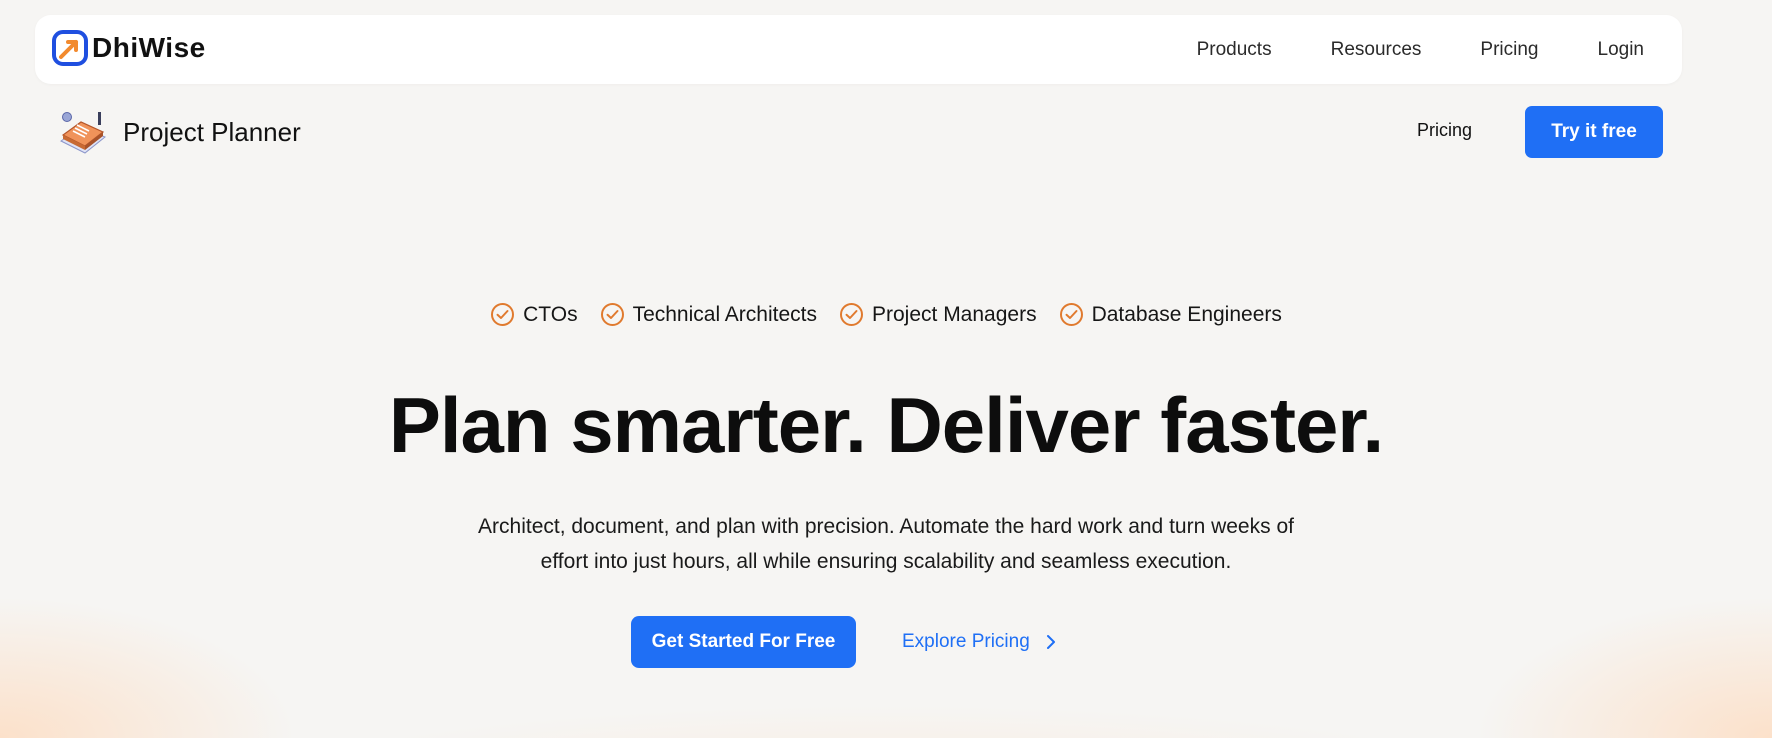 The width and height of the screenshot is (1772, 738). Describe the element at coordinates (1444, 130) in the screenshot. I see `product-pricing-link: Pricing` at that location.